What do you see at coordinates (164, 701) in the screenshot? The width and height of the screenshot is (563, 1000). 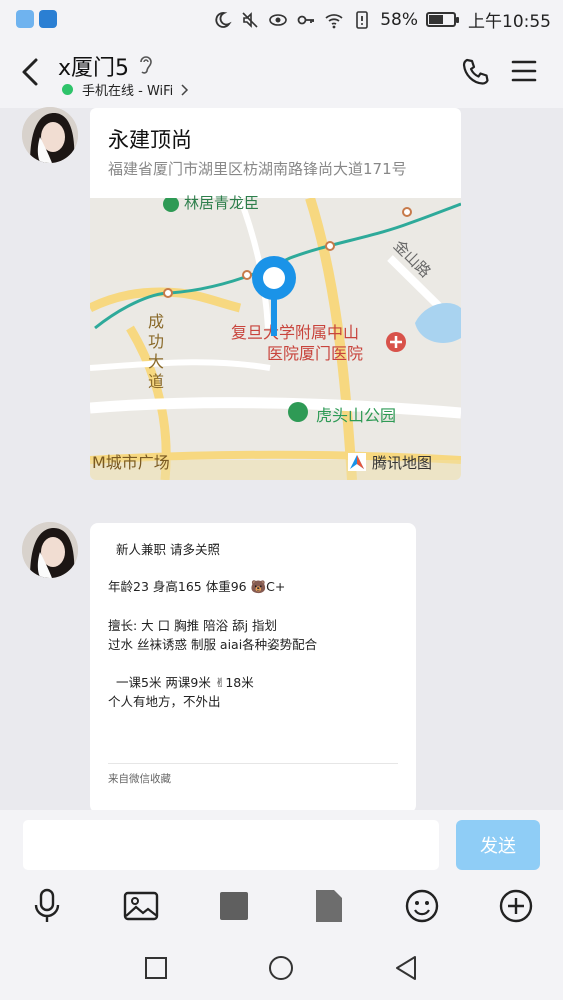 I see `message-line: 个人有地方，不外出` at bounding box center [164, 701].